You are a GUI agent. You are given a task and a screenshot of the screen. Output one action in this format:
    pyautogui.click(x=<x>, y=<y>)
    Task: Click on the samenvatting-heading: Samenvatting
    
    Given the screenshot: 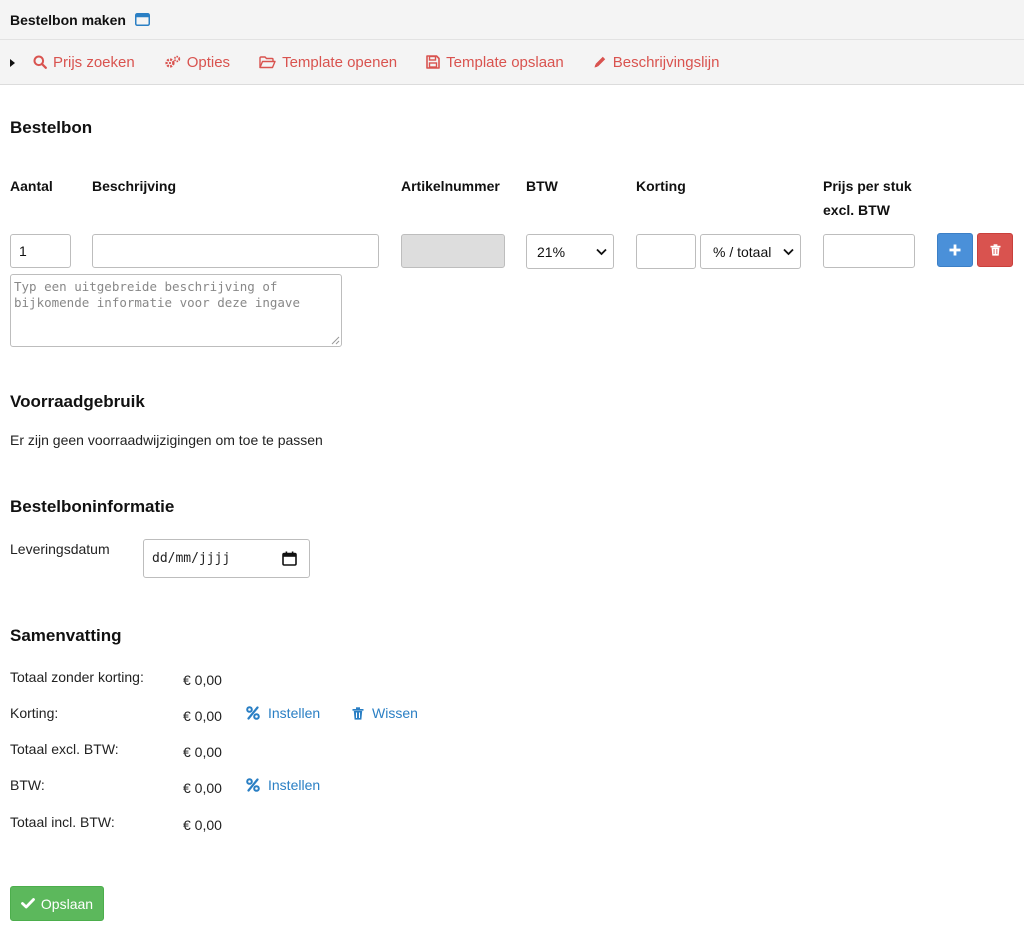 What is the action you would take?
    pyautogui.click(x=66, y=635)
    